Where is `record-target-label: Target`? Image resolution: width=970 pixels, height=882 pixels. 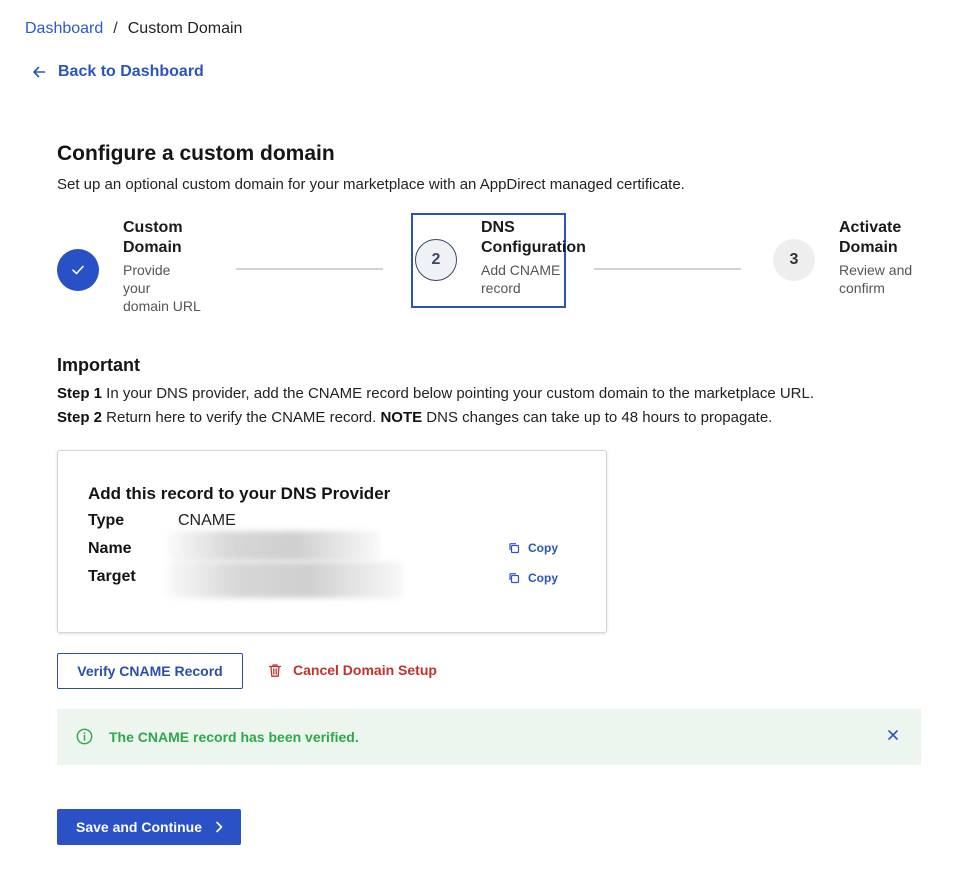 record-target-label: Target is located at coordinates (112, 576).